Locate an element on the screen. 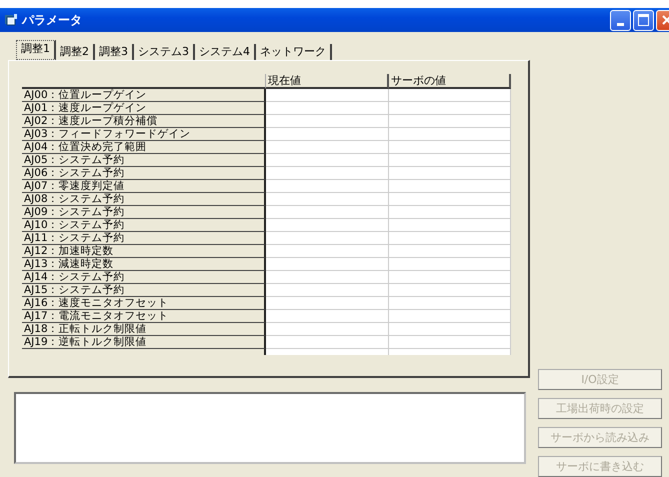 The image size is (669, 477). row-header: AJ17：電流モニタオフセット is located at coordinates (144, 316).